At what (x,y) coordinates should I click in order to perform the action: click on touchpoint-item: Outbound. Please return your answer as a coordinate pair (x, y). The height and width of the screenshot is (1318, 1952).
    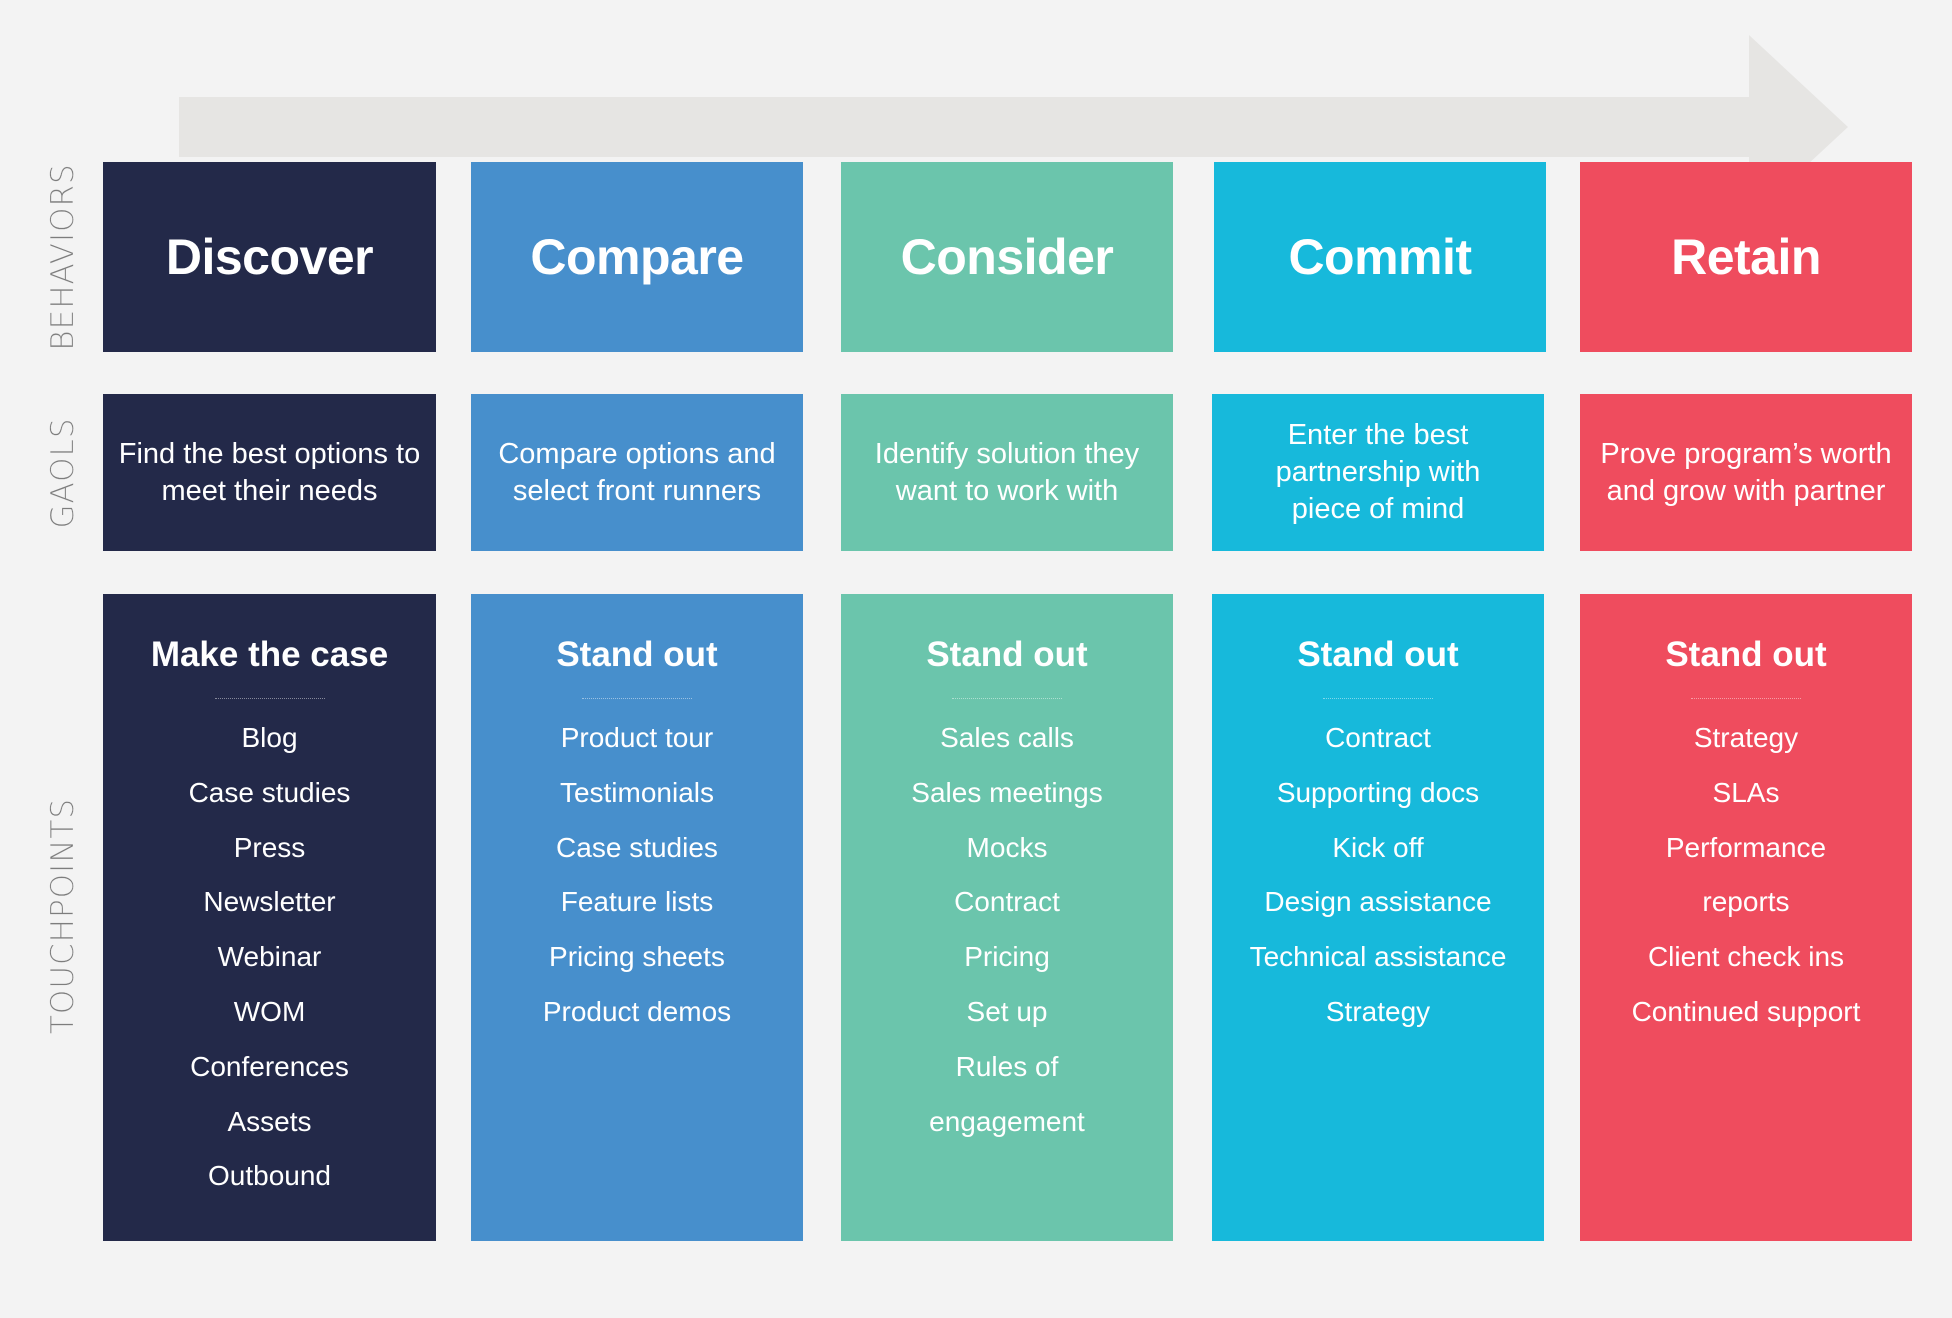
    Looking at the image, I should click on (269, 1176).